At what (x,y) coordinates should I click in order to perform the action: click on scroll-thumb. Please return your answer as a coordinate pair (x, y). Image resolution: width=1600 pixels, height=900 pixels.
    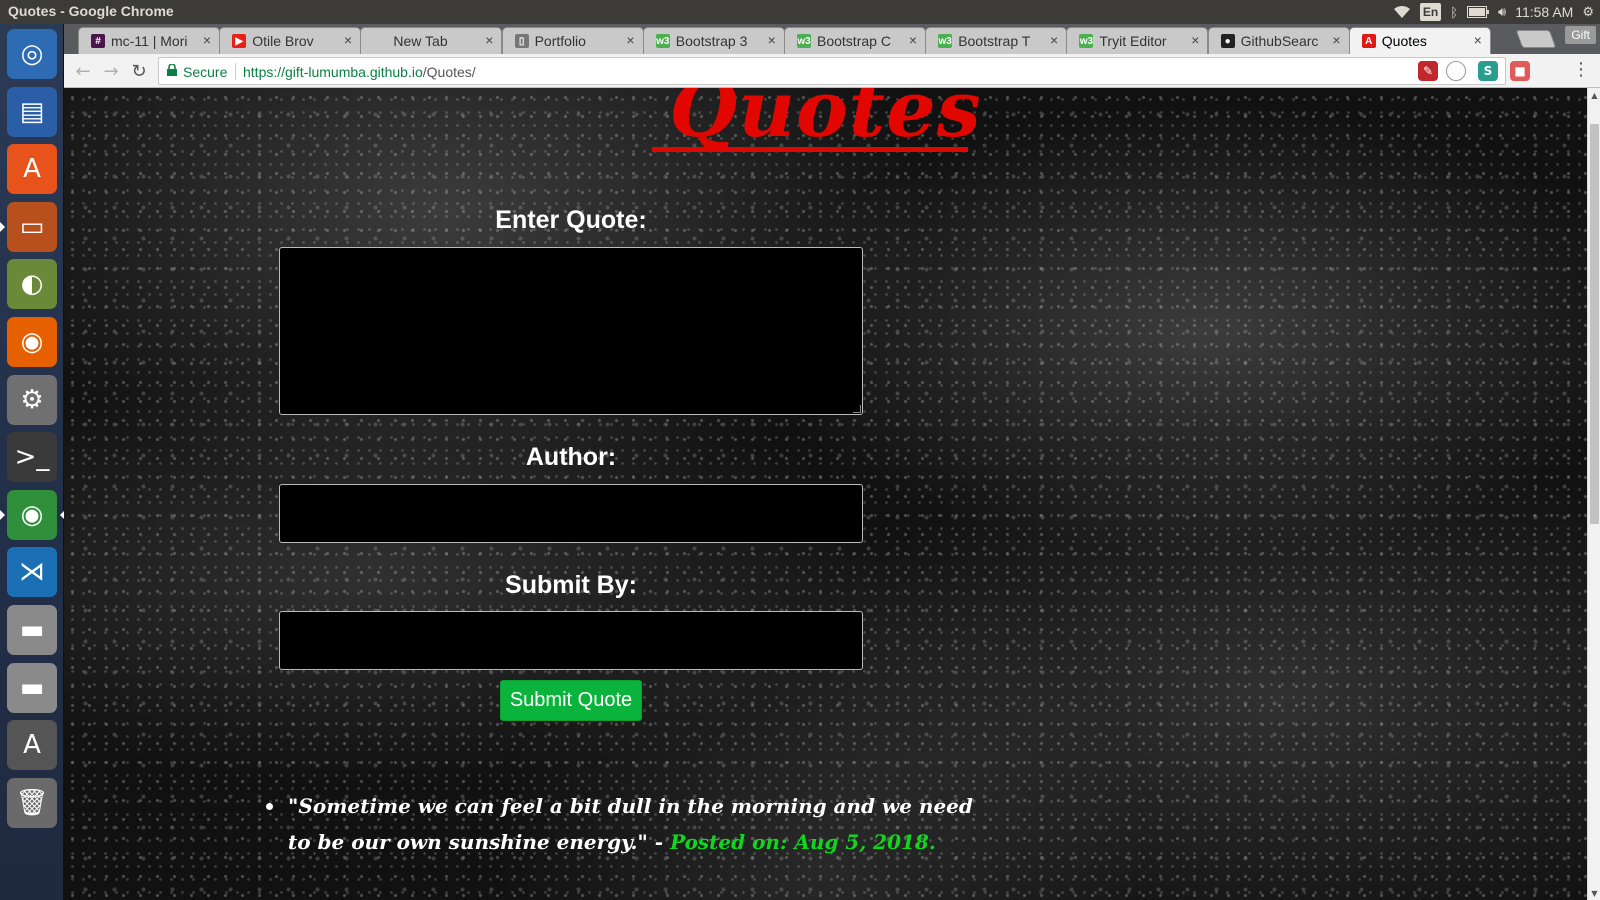
    Looking at the image, I should click on (1594, 324).